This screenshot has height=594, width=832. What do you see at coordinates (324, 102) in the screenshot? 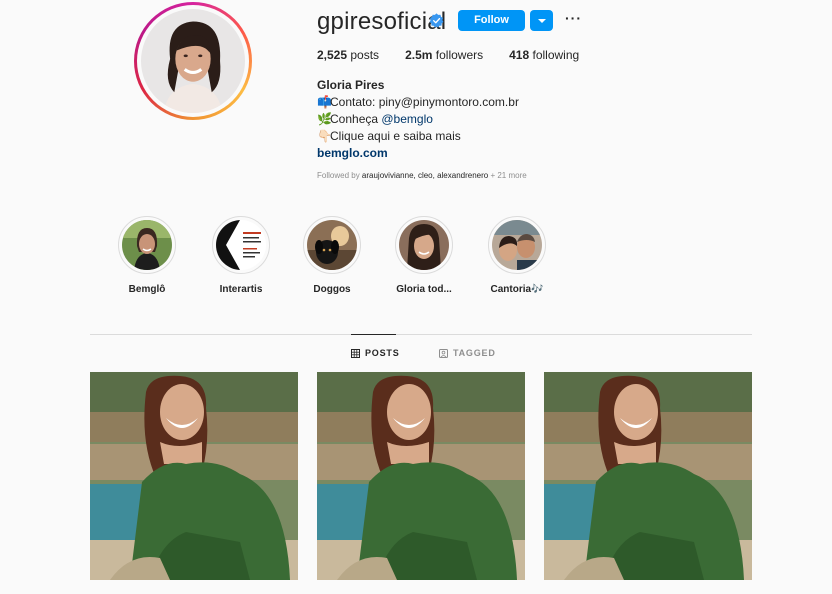
I see `mailbox-icon: 📫` at bounding box center [324, 102].